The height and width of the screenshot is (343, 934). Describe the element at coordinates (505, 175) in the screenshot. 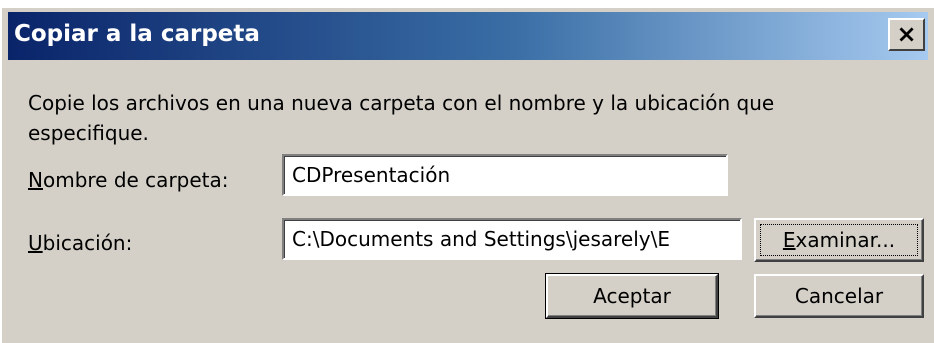

I see `folder-name-input: CDPresentación` at that location.